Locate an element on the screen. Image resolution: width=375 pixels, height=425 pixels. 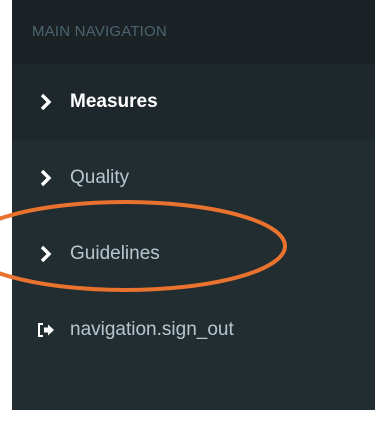
sidebar-item-label: navigation.sign_out is located at coordinates (152, 329).